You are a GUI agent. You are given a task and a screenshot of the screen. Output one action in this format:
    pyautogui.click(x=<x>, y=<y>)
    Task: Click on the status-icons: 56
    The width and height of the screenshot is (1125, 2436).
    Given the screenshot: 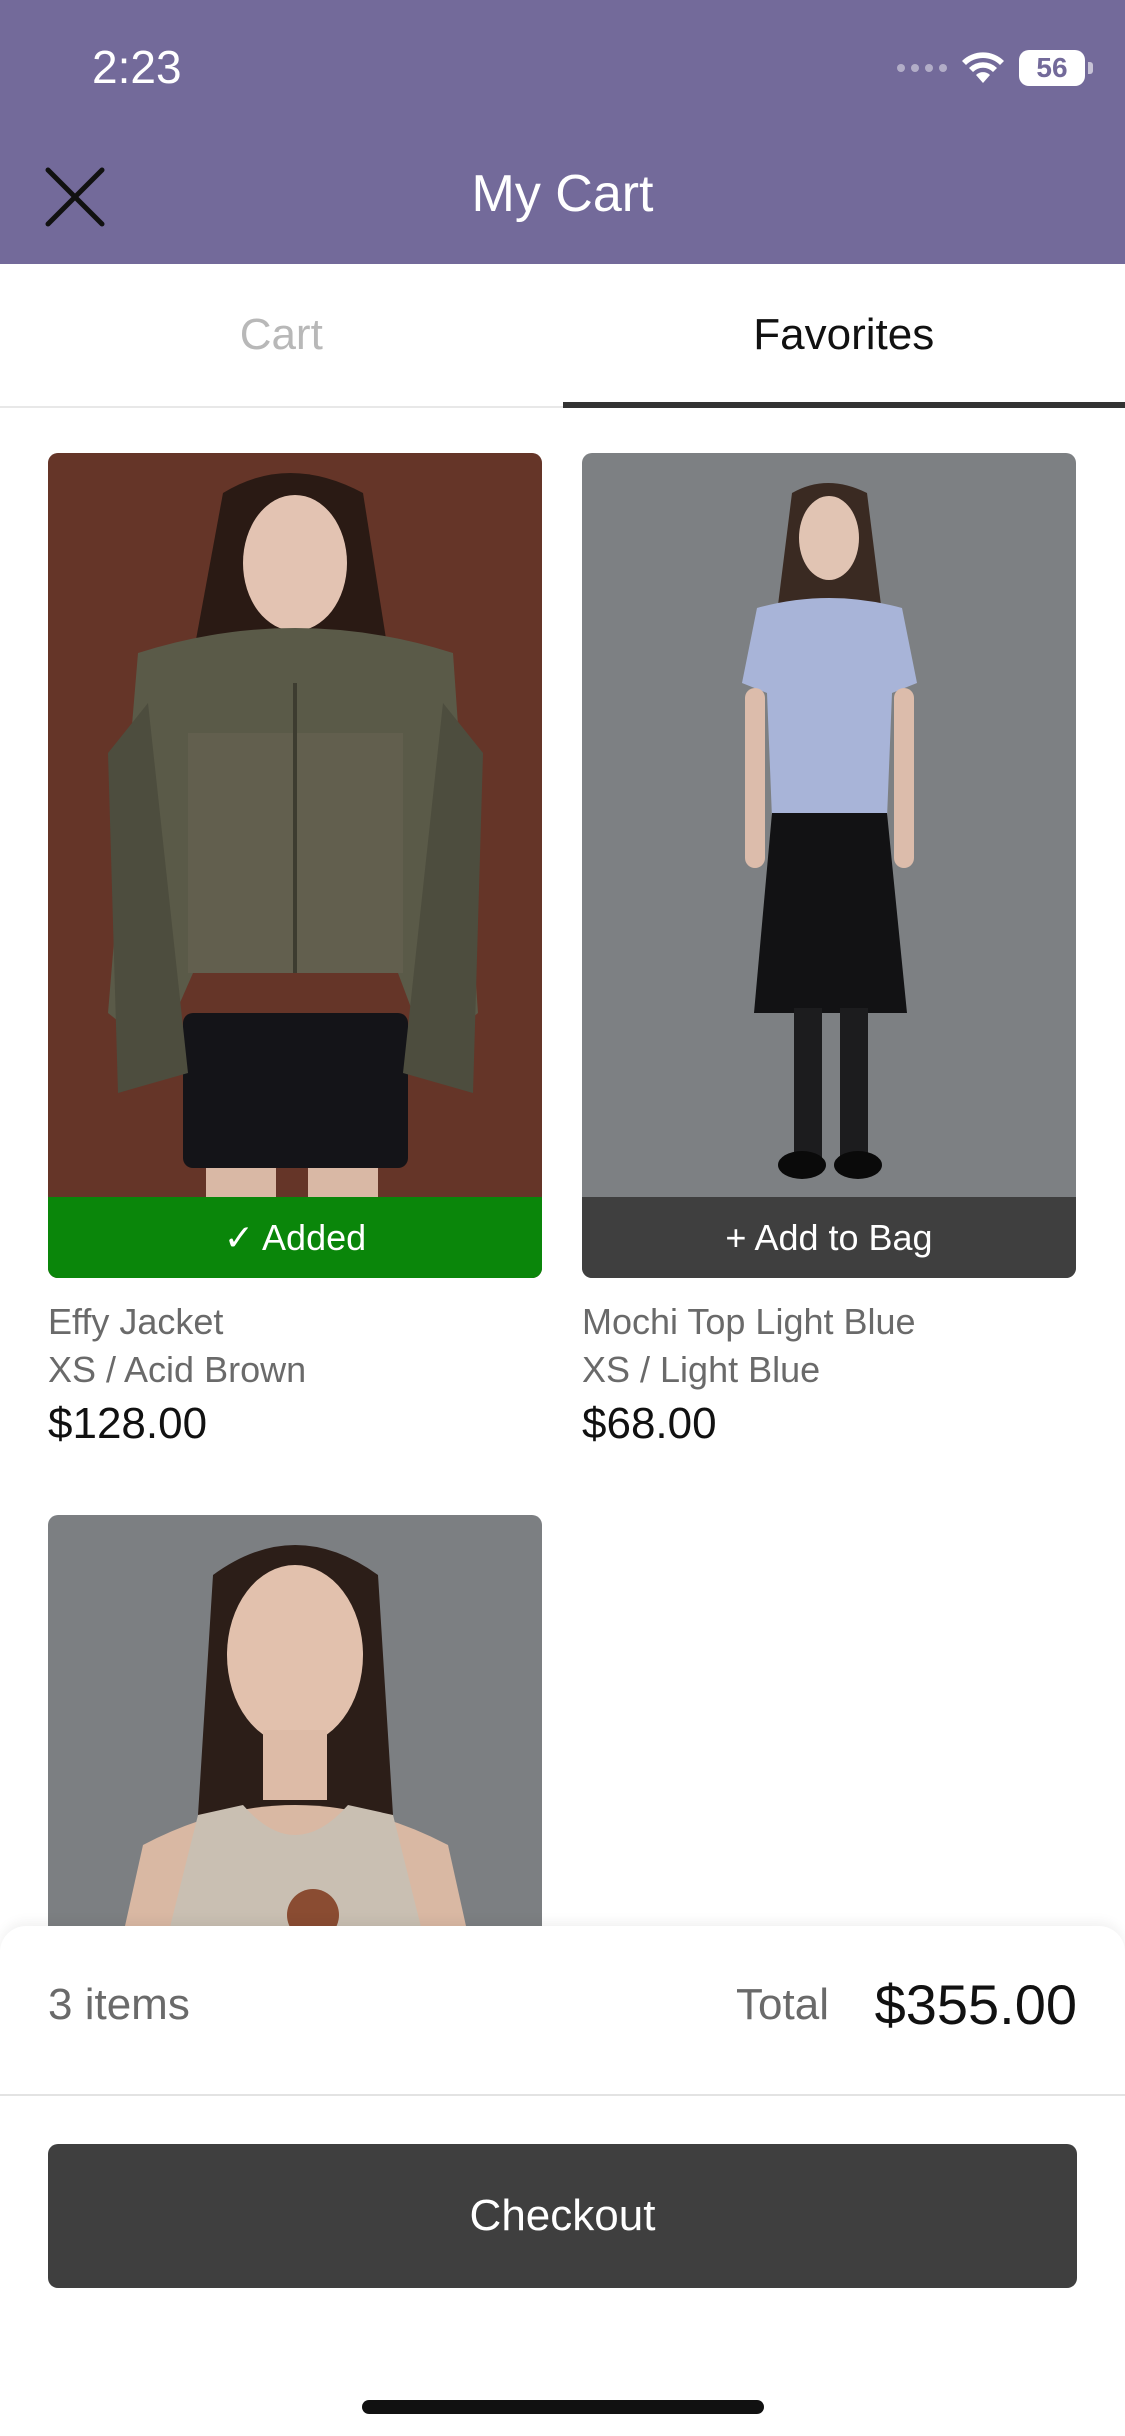 What is the action you would take?
    pyautogui.click(x=995, y=68)
    